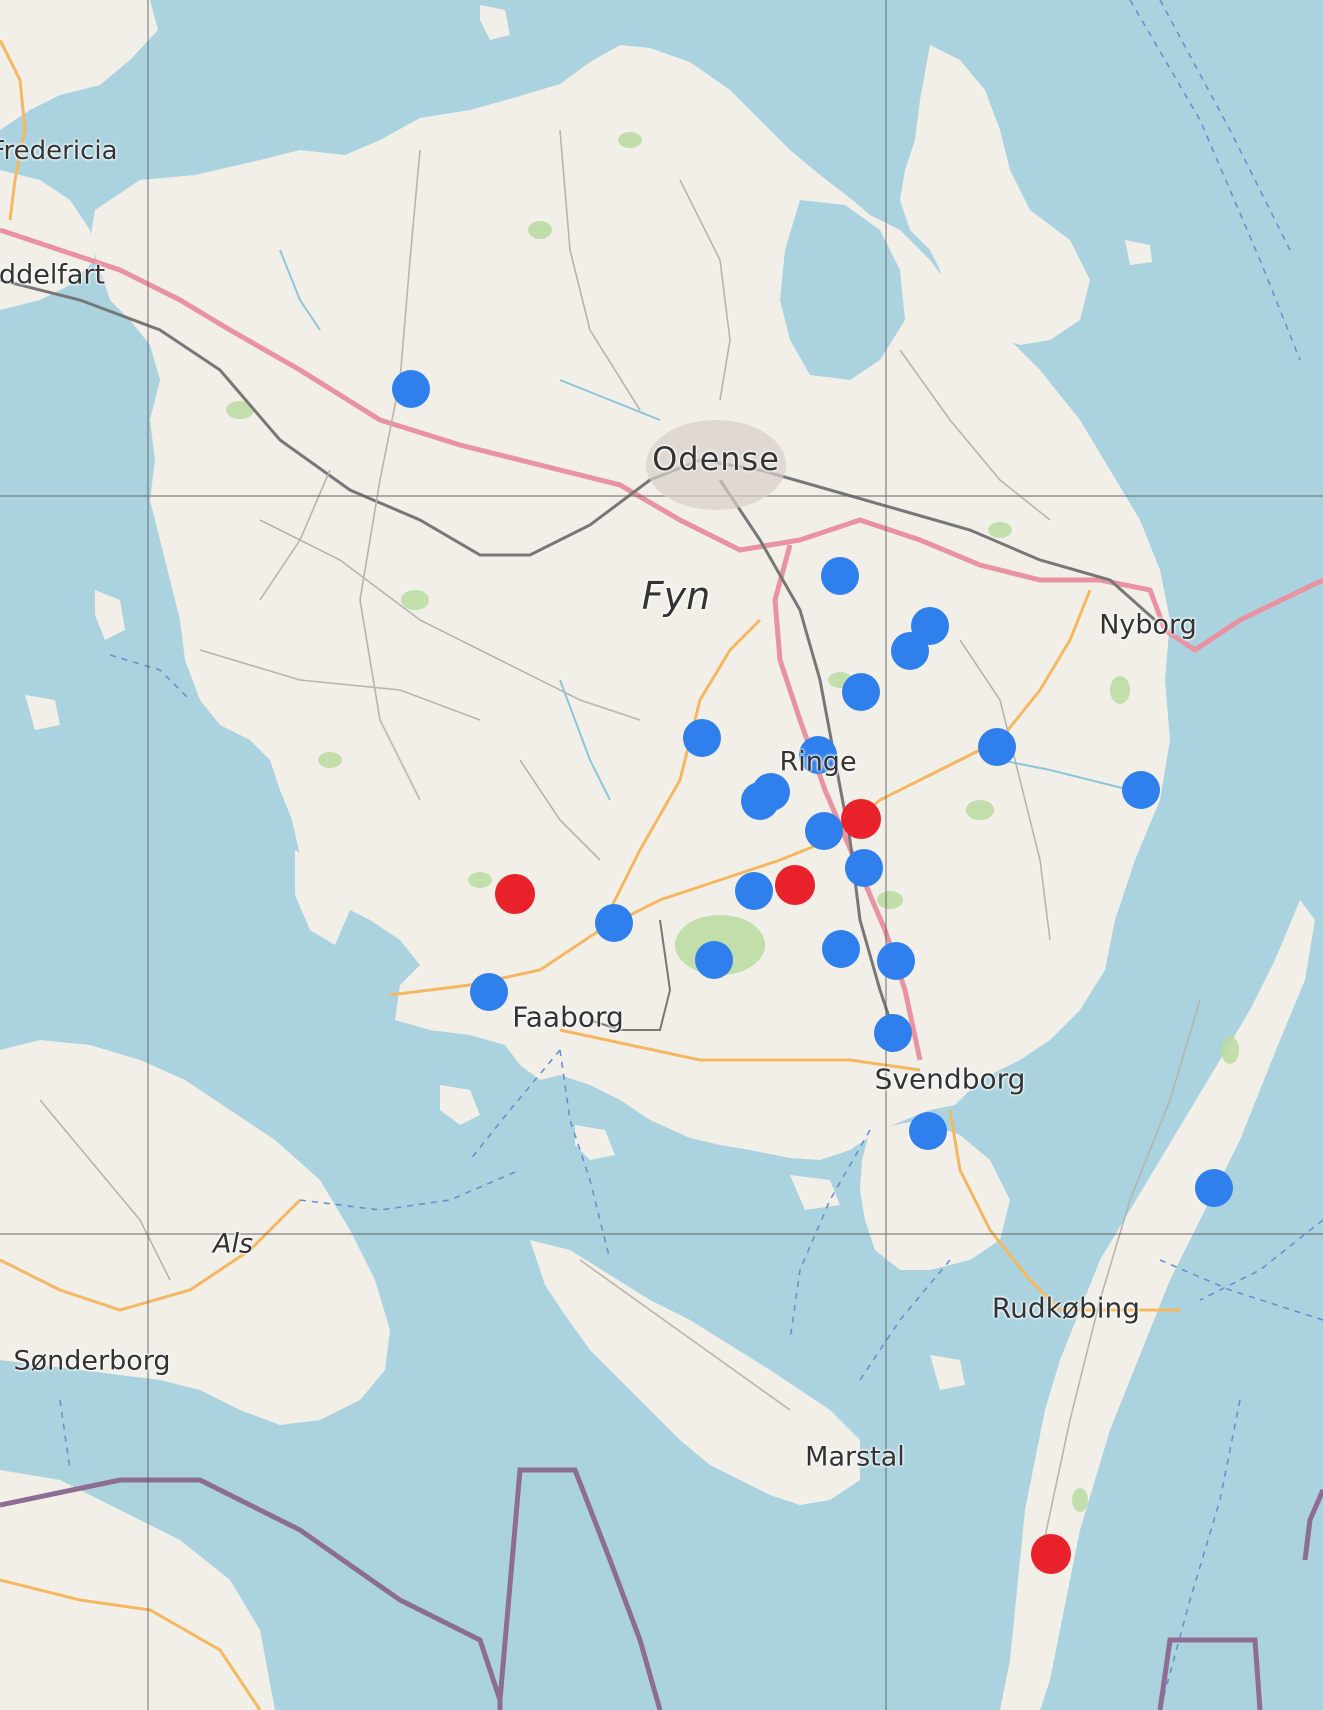  Describe the element at coordinates (233, 1244) in the screenshot. I see `label-als: Als` at that location.